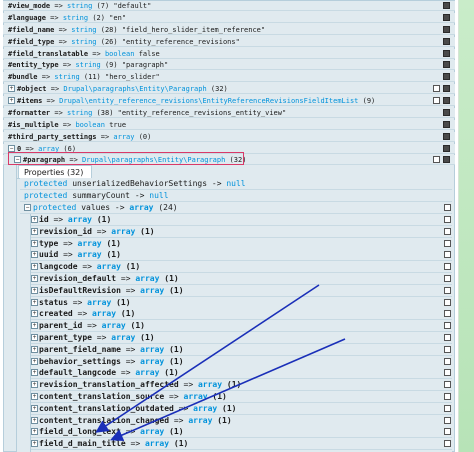  What do you see at coordinates (229, 6) in the screenshot?
I see `dump-row: #view_mode => string (7) "default"` at bounding box center [229, 6].